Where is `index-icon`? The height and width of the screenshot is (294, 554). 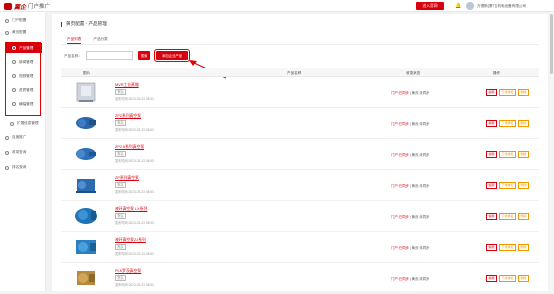
index-icon is located at coordinates (7, 152).